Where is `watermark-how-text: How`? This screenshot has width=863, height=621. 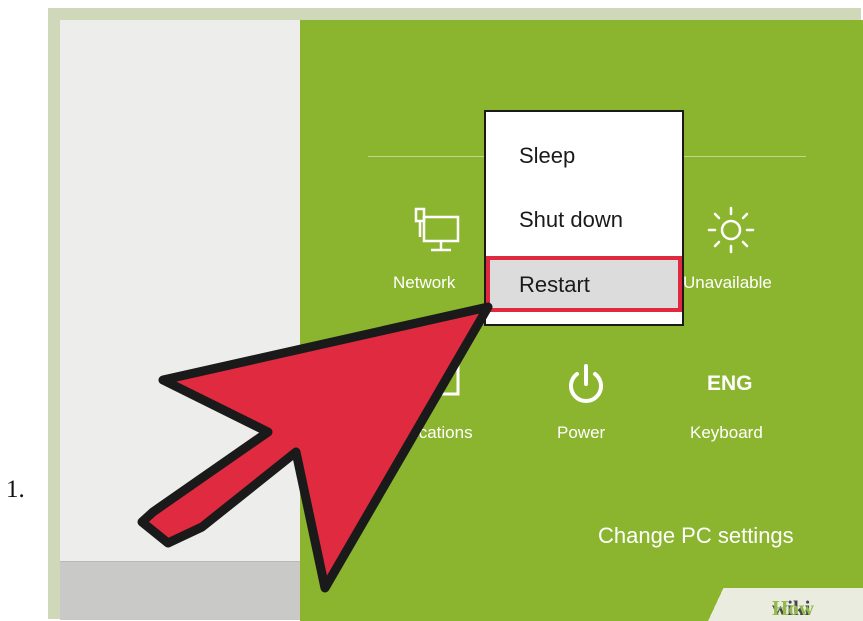 watermark-how-text: How is located at coordinates (793, 608).